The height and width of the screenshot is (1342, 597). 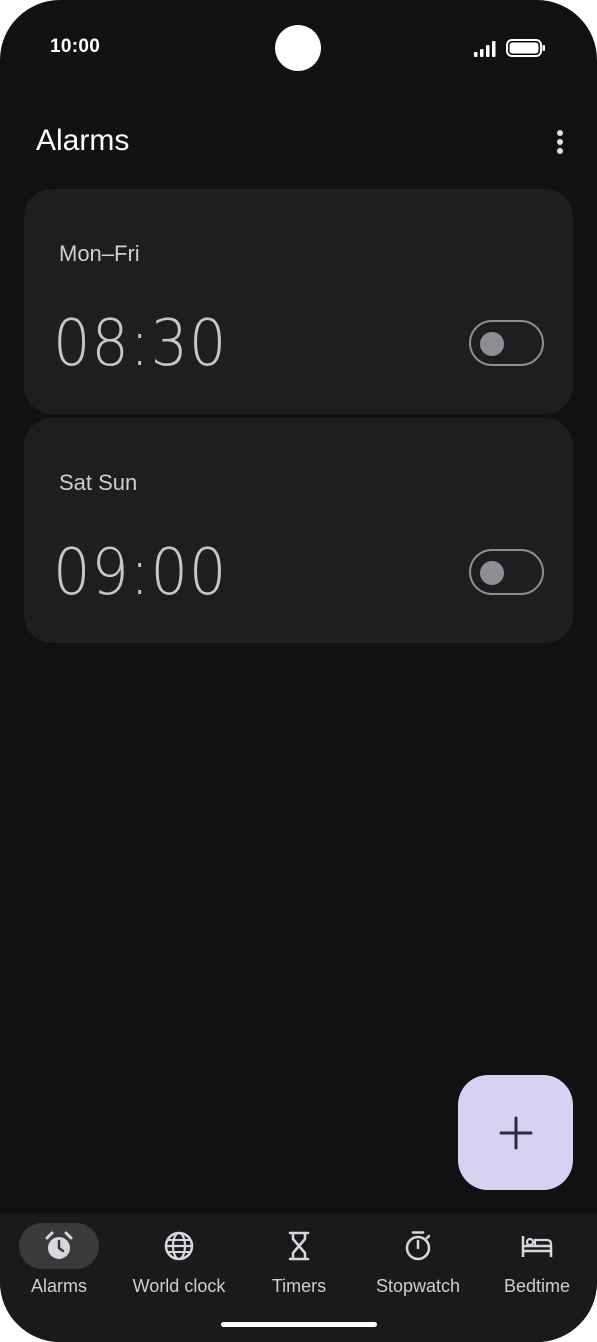 What do you see at coordinates (299, 1286) in the screenshot?
I see `nav-label: Timers` at bounding box center [299, 1286].